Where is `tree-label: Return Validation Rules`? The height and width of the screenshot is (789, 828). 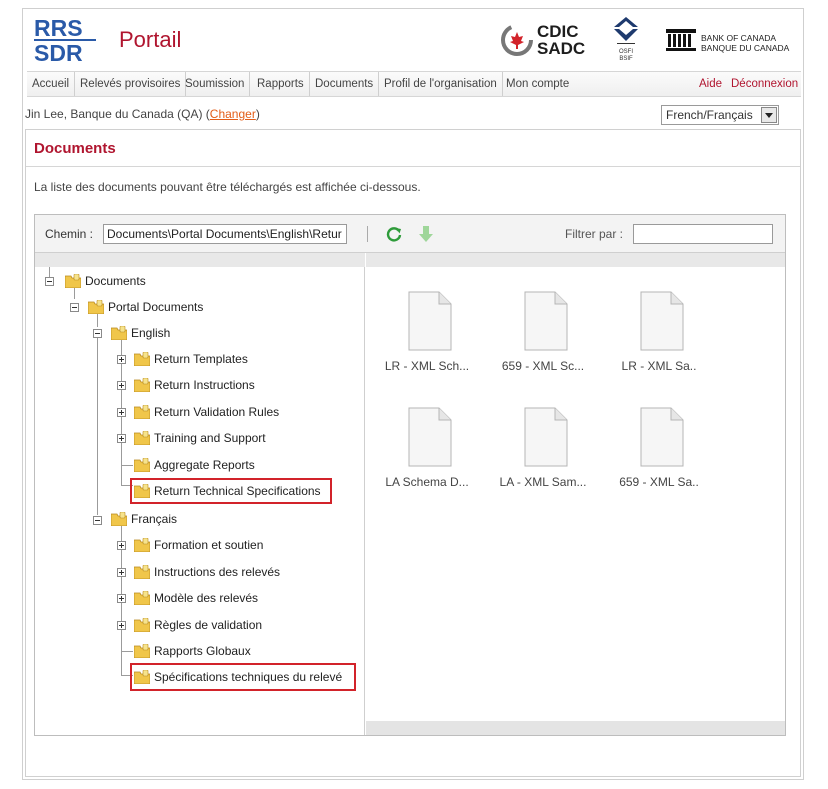 tree-label: Return Validation Rules is located at coordinates (217, 412).